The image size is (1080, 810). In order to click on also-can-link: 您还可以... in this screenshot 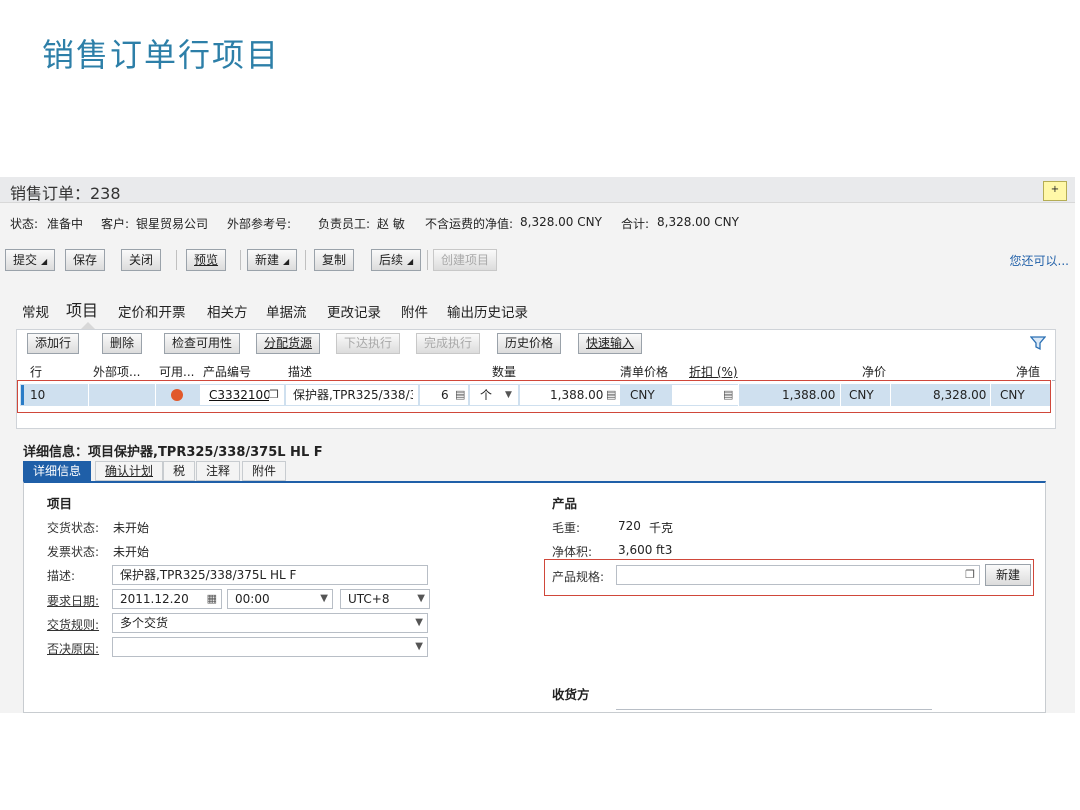, I will do `click(1039, 260)`.